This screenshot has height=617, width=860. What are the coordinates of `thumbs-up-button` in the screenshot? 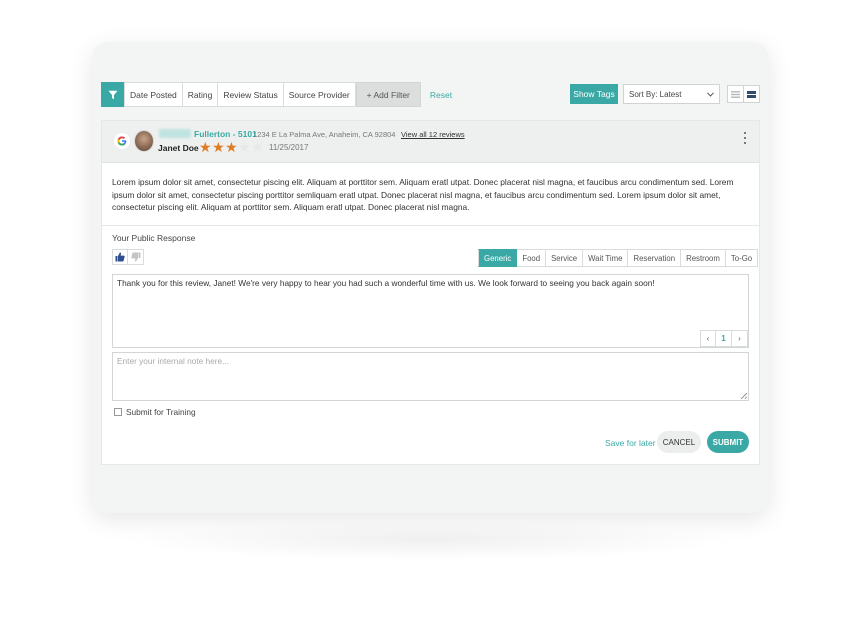 It's located at (120, 257).